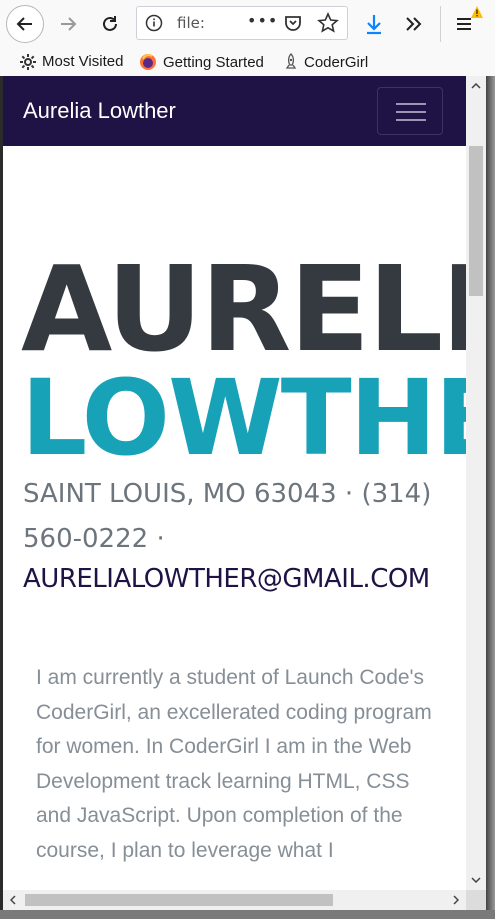 The image size is (495, 919). I want to click on site-navbar: Aurelia Lowther, so click(234, 111).